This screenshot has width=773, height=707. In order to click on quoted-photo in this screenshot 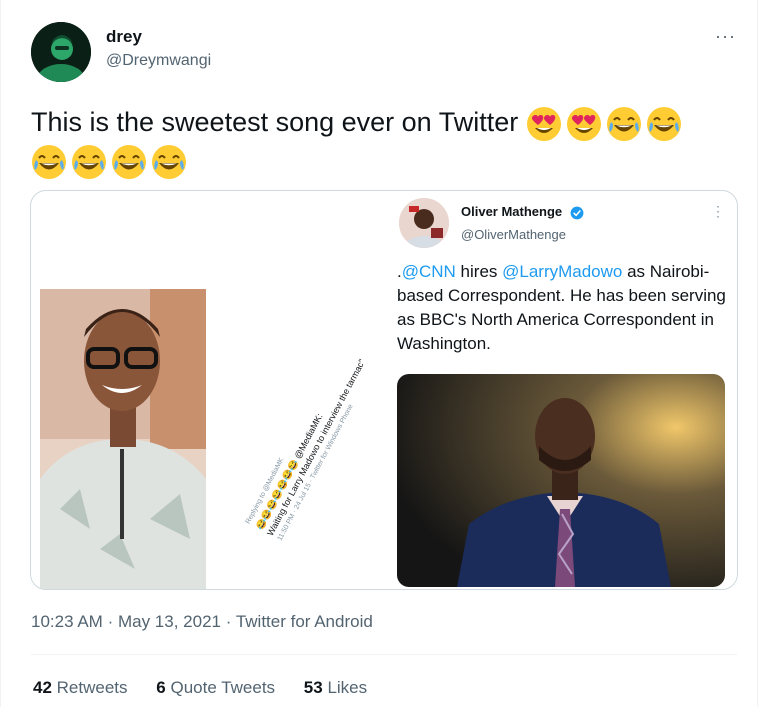, I will do `click(561, 480)`.